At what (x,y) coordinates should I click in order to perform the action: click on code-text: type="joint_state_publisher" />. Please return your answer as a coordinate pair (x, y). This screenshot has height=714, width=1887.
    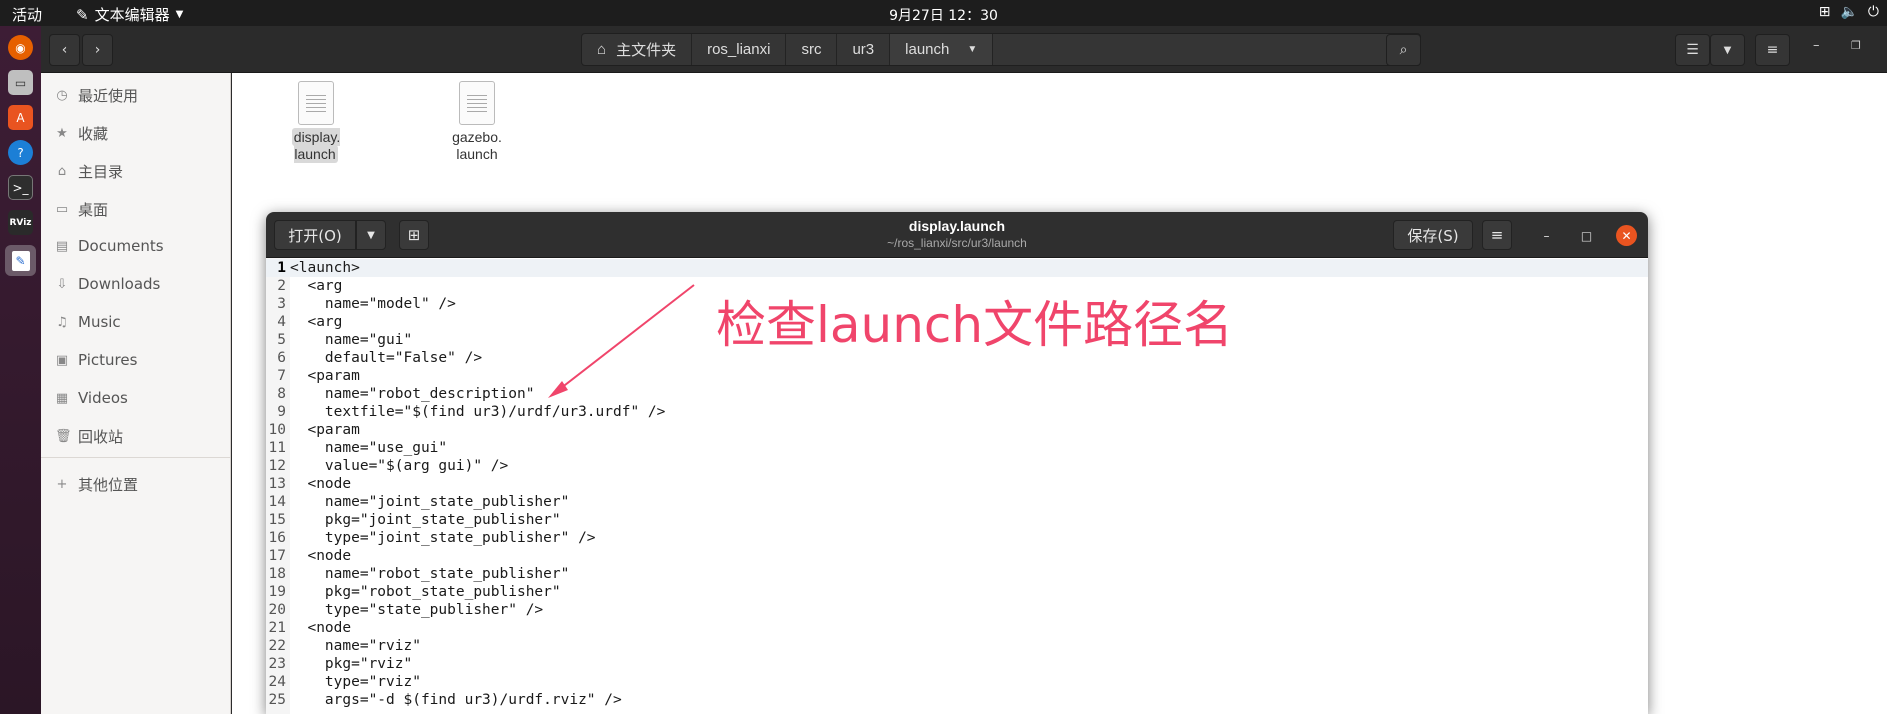
    Looking at the image, I should click on (443, 538).